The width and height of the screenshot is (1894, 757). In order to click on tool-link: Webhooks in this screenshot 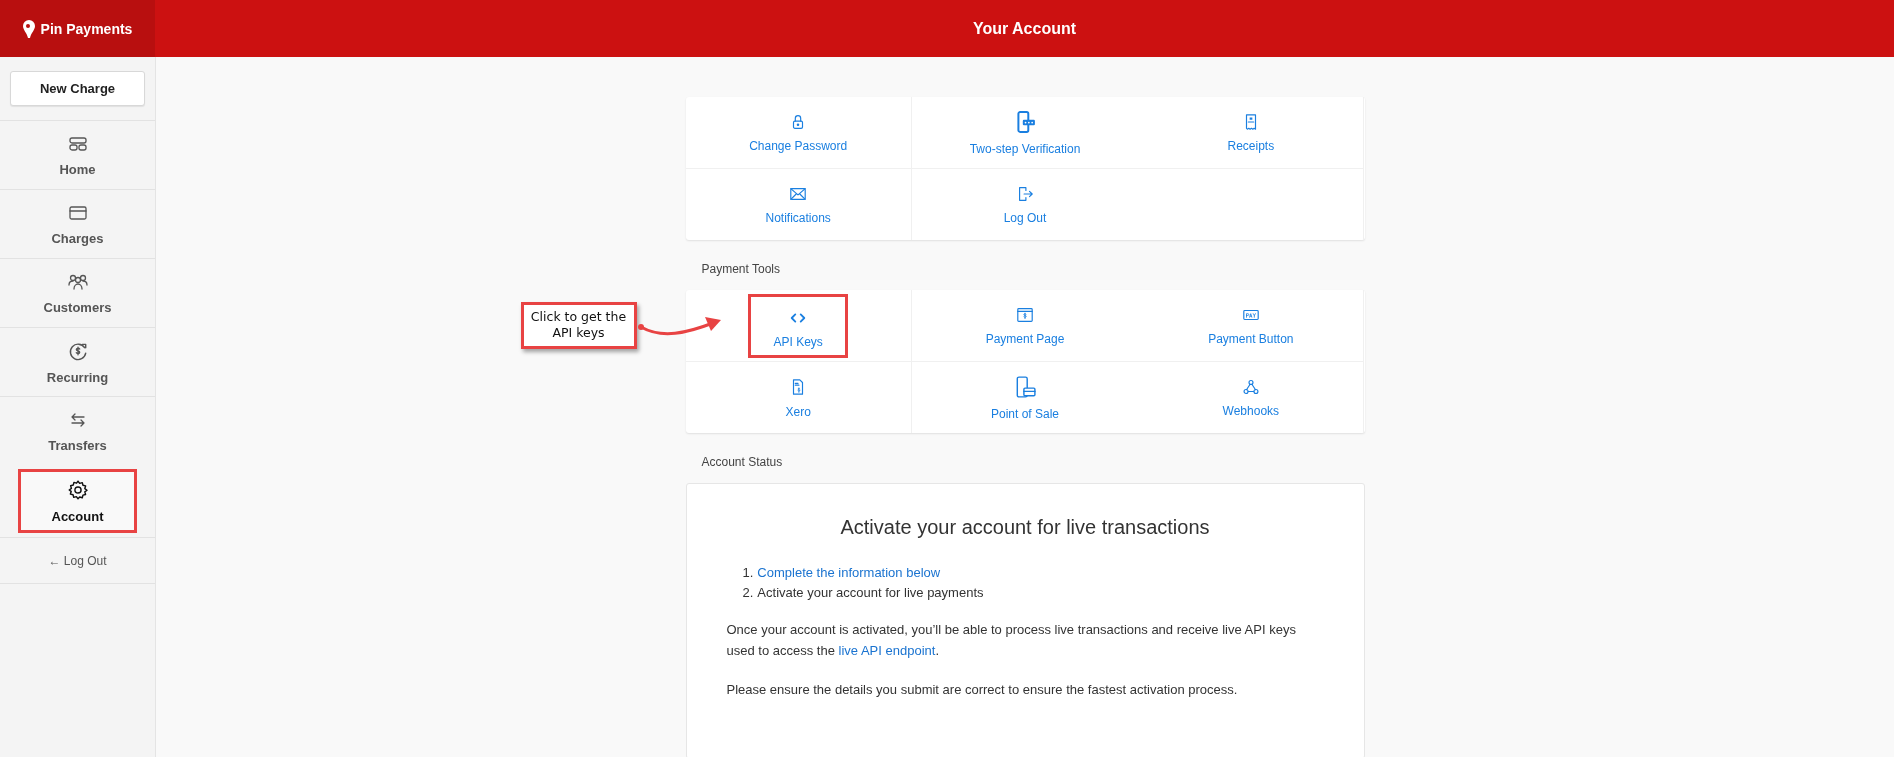, I will do `click(1251, 397)`.